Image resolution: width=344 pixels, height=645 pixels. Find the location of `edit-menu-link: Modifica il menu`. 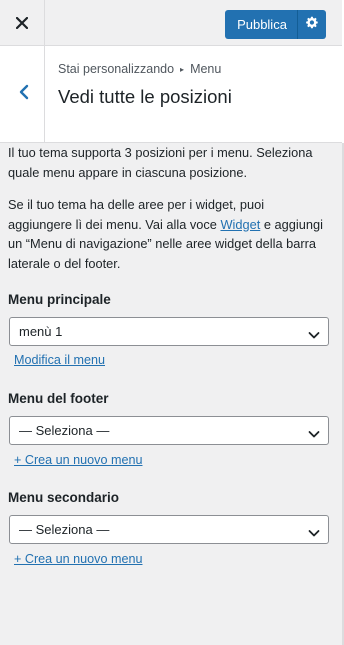

edit-menu-link: Modifica il menu is located at coordinates (59, 361).